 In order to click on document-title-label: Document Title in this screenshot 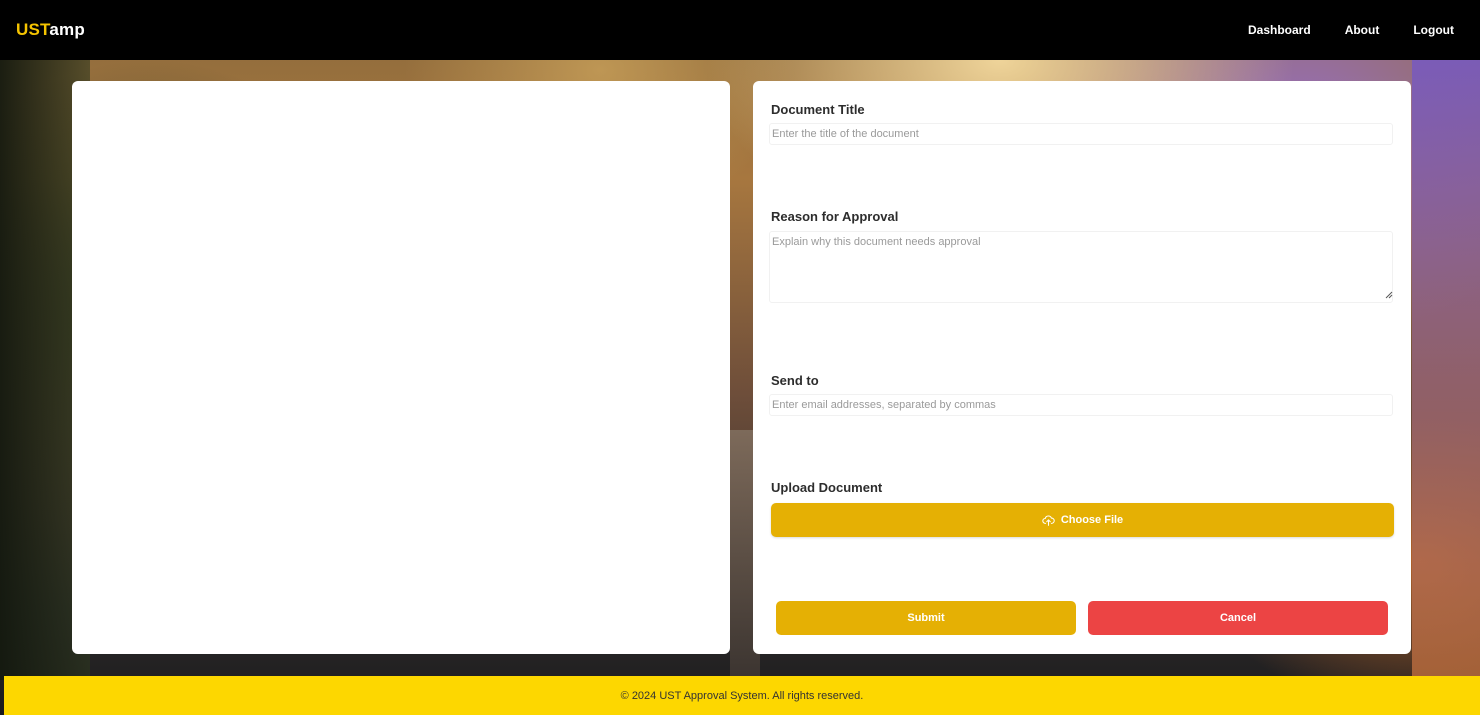, I will do `click(818, 109)`.